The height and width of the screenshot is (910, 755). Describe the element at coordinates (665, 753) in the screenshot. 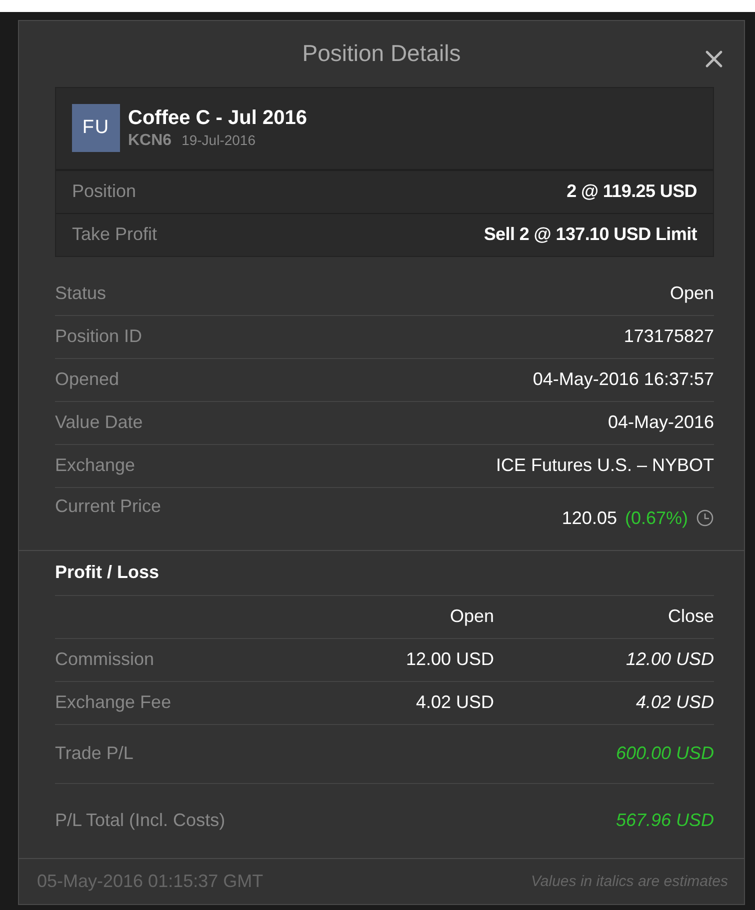

I see `total-value: 600.00 USD` at that location.